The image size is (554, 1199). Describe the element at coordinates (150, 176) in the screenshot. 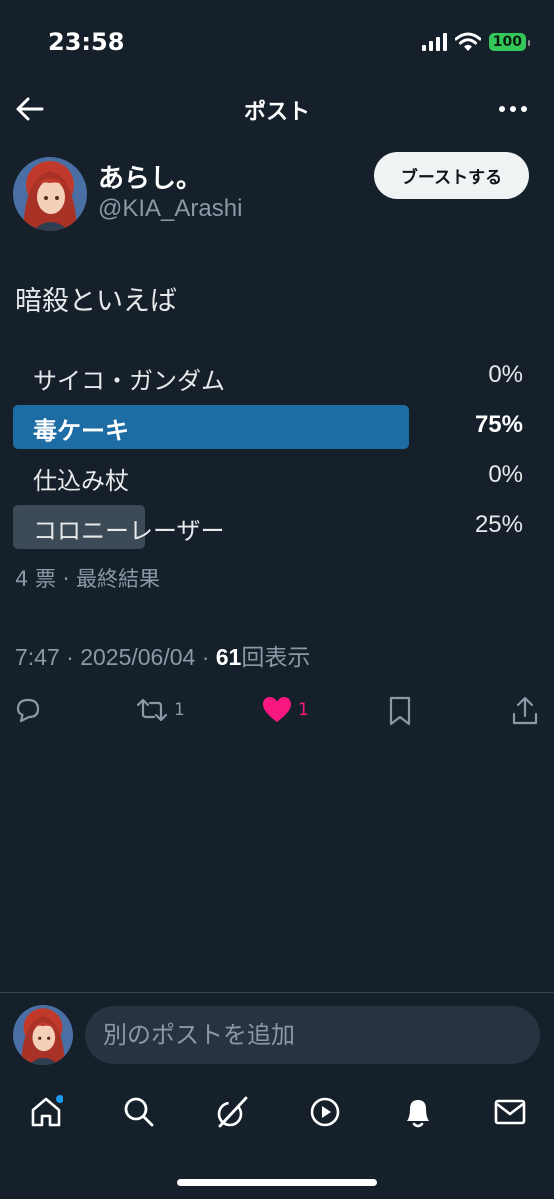

I see `author-name: あらし。` at that location.